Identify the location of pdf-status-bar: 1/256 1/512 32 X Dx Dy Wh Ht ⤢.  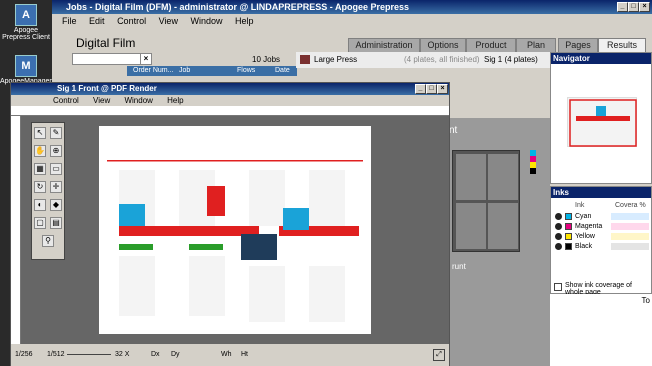
(230, 355).